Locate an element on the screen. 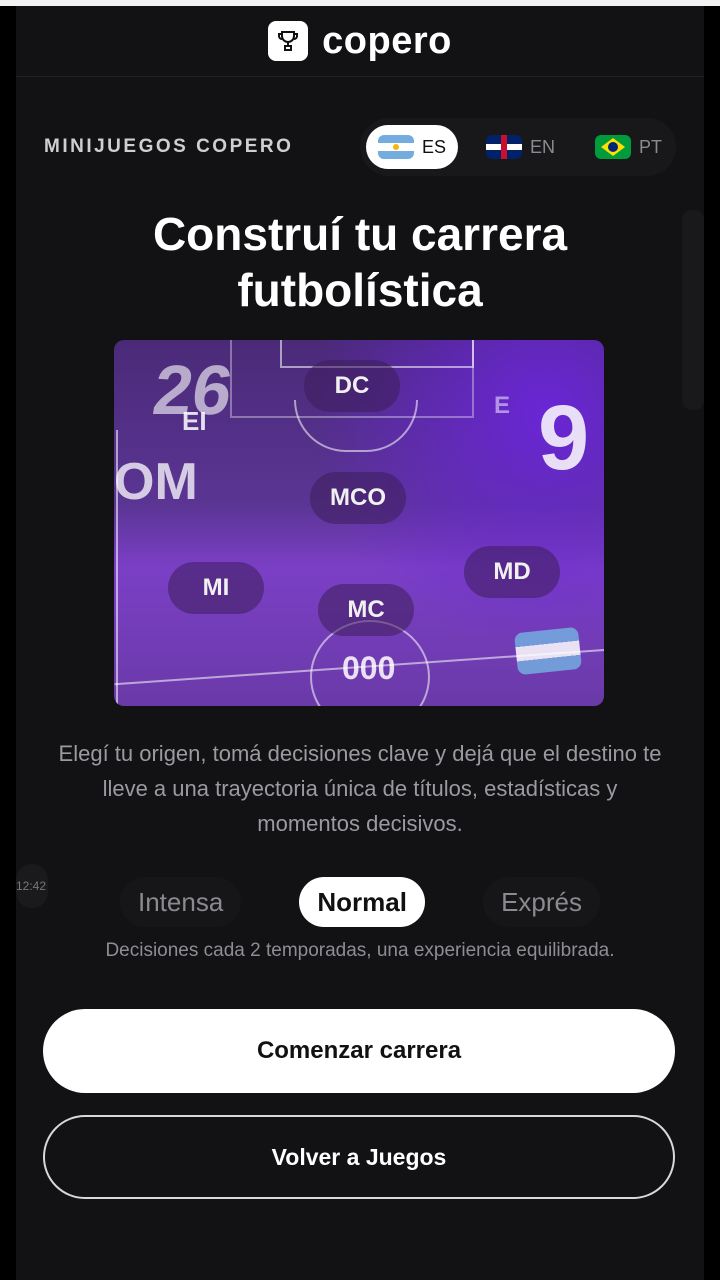 Image resolution: width=720 pixels, height=1280 pixels. mode-option-normal: Normal is located at coordinates (362, 902).